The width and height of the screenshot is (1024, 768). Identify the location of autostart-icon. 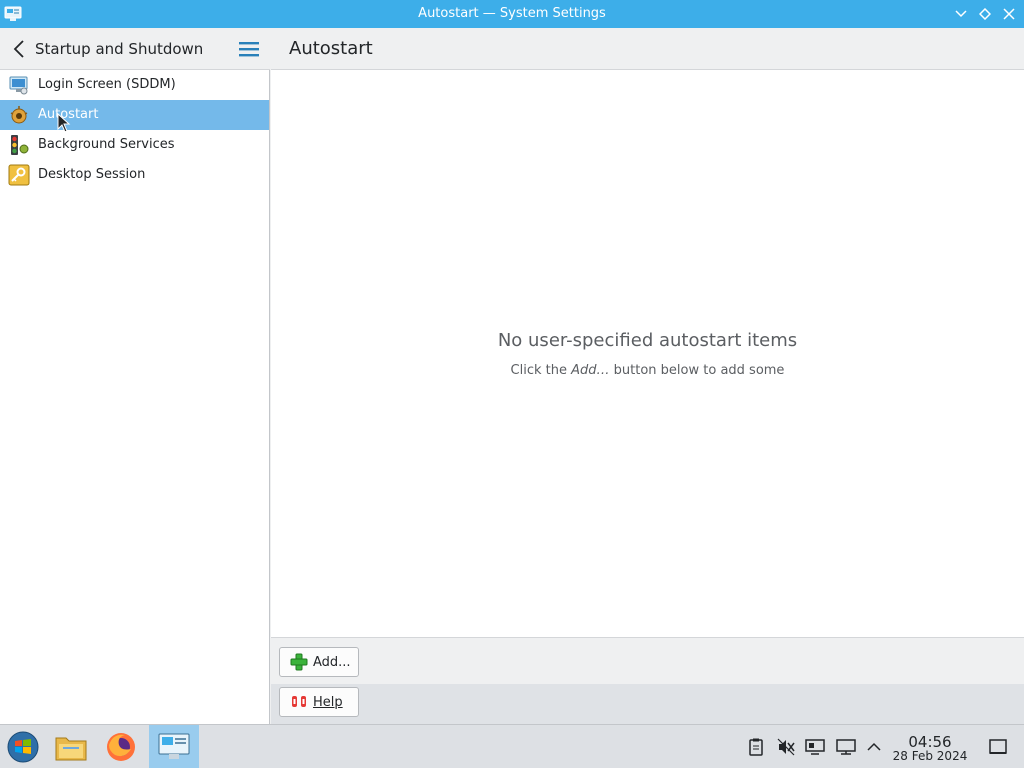
(19, 115).